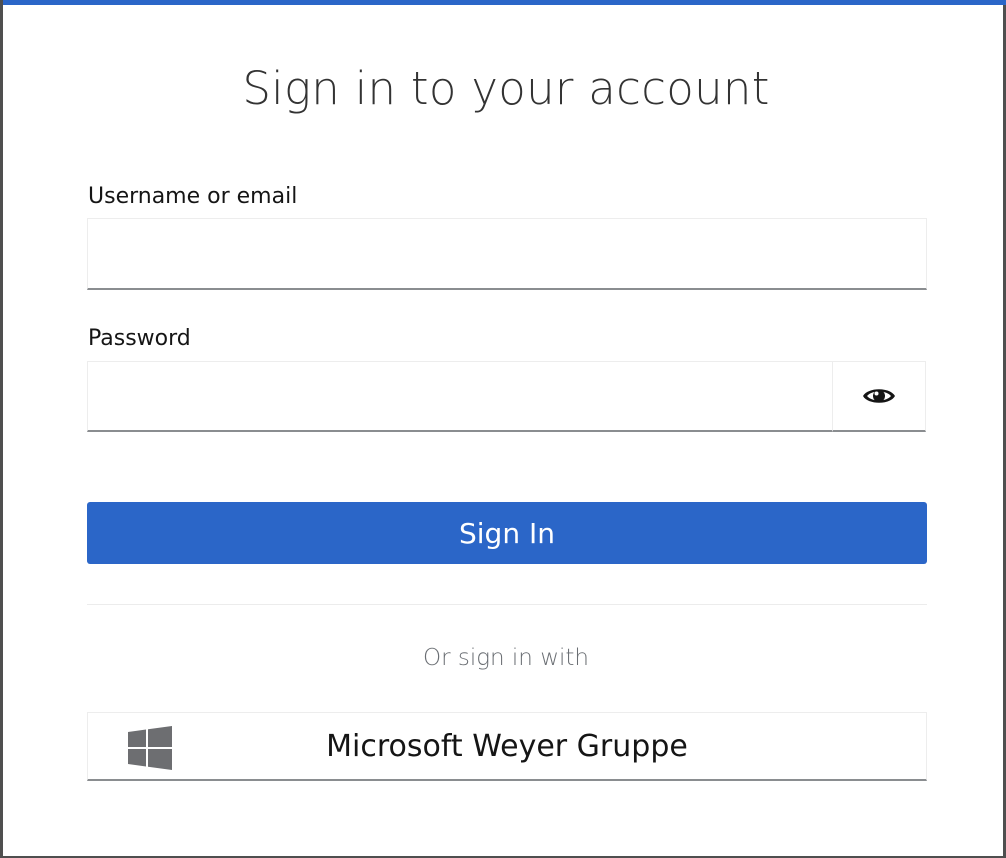 Image resolution: width=1006 pixels, height=858 pixels. I want to click on page-title: Sign in to your account, so click(506, 88).